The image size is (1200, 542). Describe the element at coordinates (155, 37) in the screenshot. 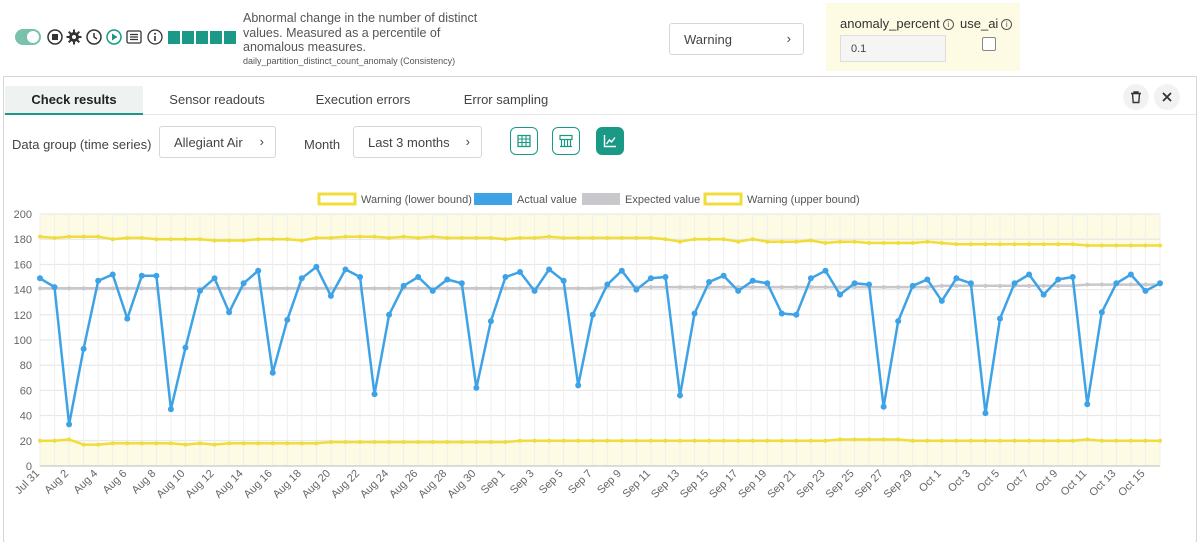

I see `info-icon` at that location.